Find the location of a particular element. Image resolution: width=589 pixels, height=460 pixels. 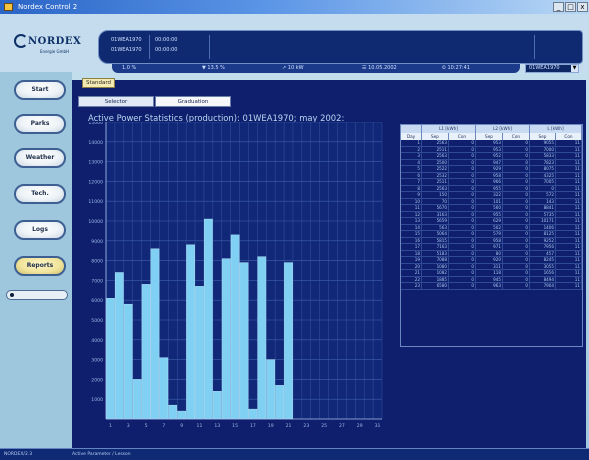

table-cell: 101 is located at coordinates (489, 201).